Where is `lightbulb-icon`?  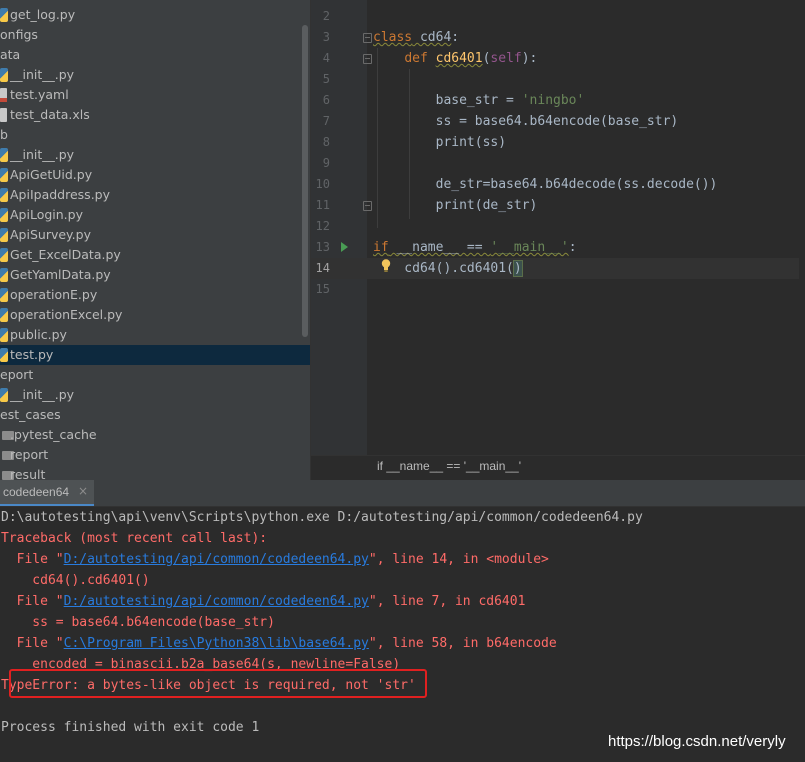 lightbulb-icon is located at coordinates (386, 265).